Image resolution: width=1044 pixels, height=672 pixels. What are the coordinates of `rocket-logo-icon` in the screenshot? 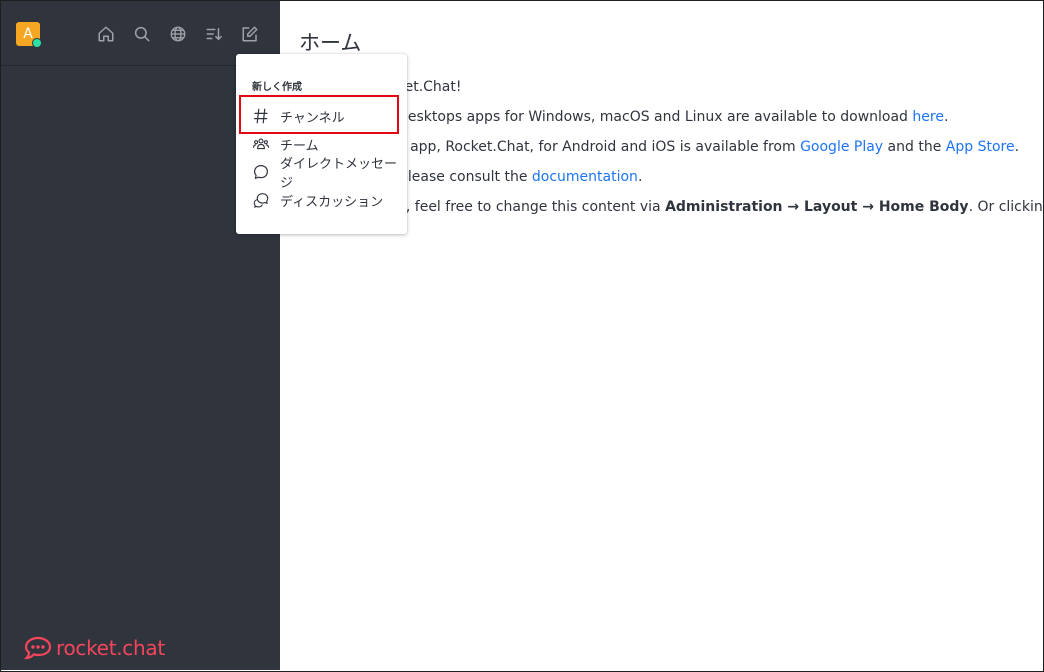 It's located at (38, 648).